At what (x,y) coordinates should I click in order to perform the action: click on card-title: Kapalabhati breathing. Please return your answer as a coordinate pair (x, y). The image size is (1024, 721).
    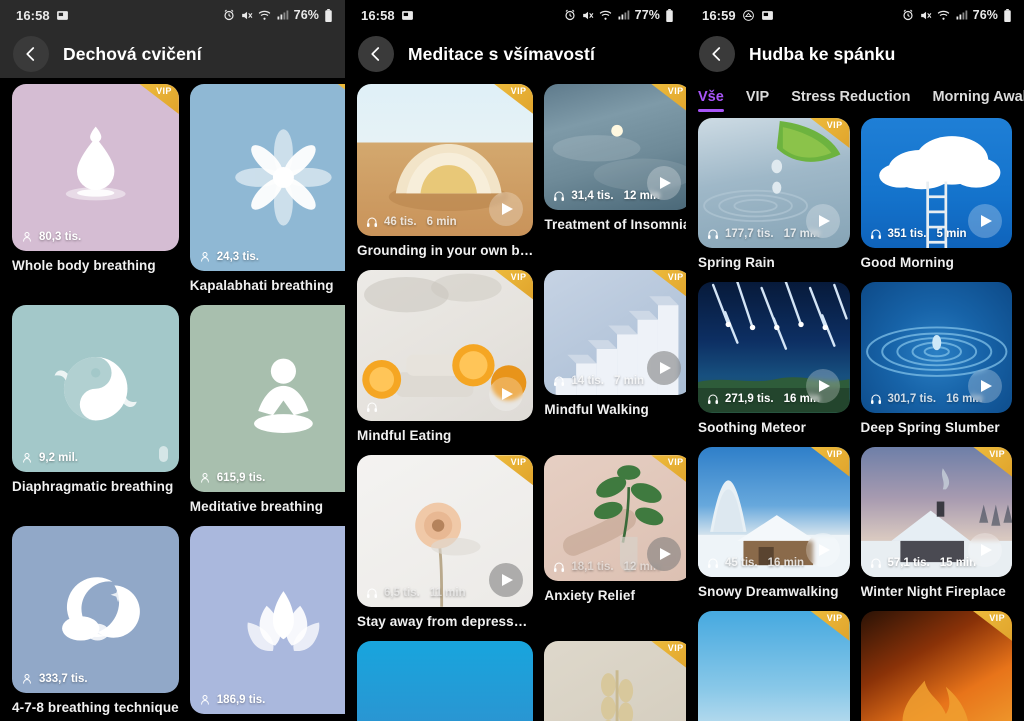
    Looking at the image, I should click on (261, 286).